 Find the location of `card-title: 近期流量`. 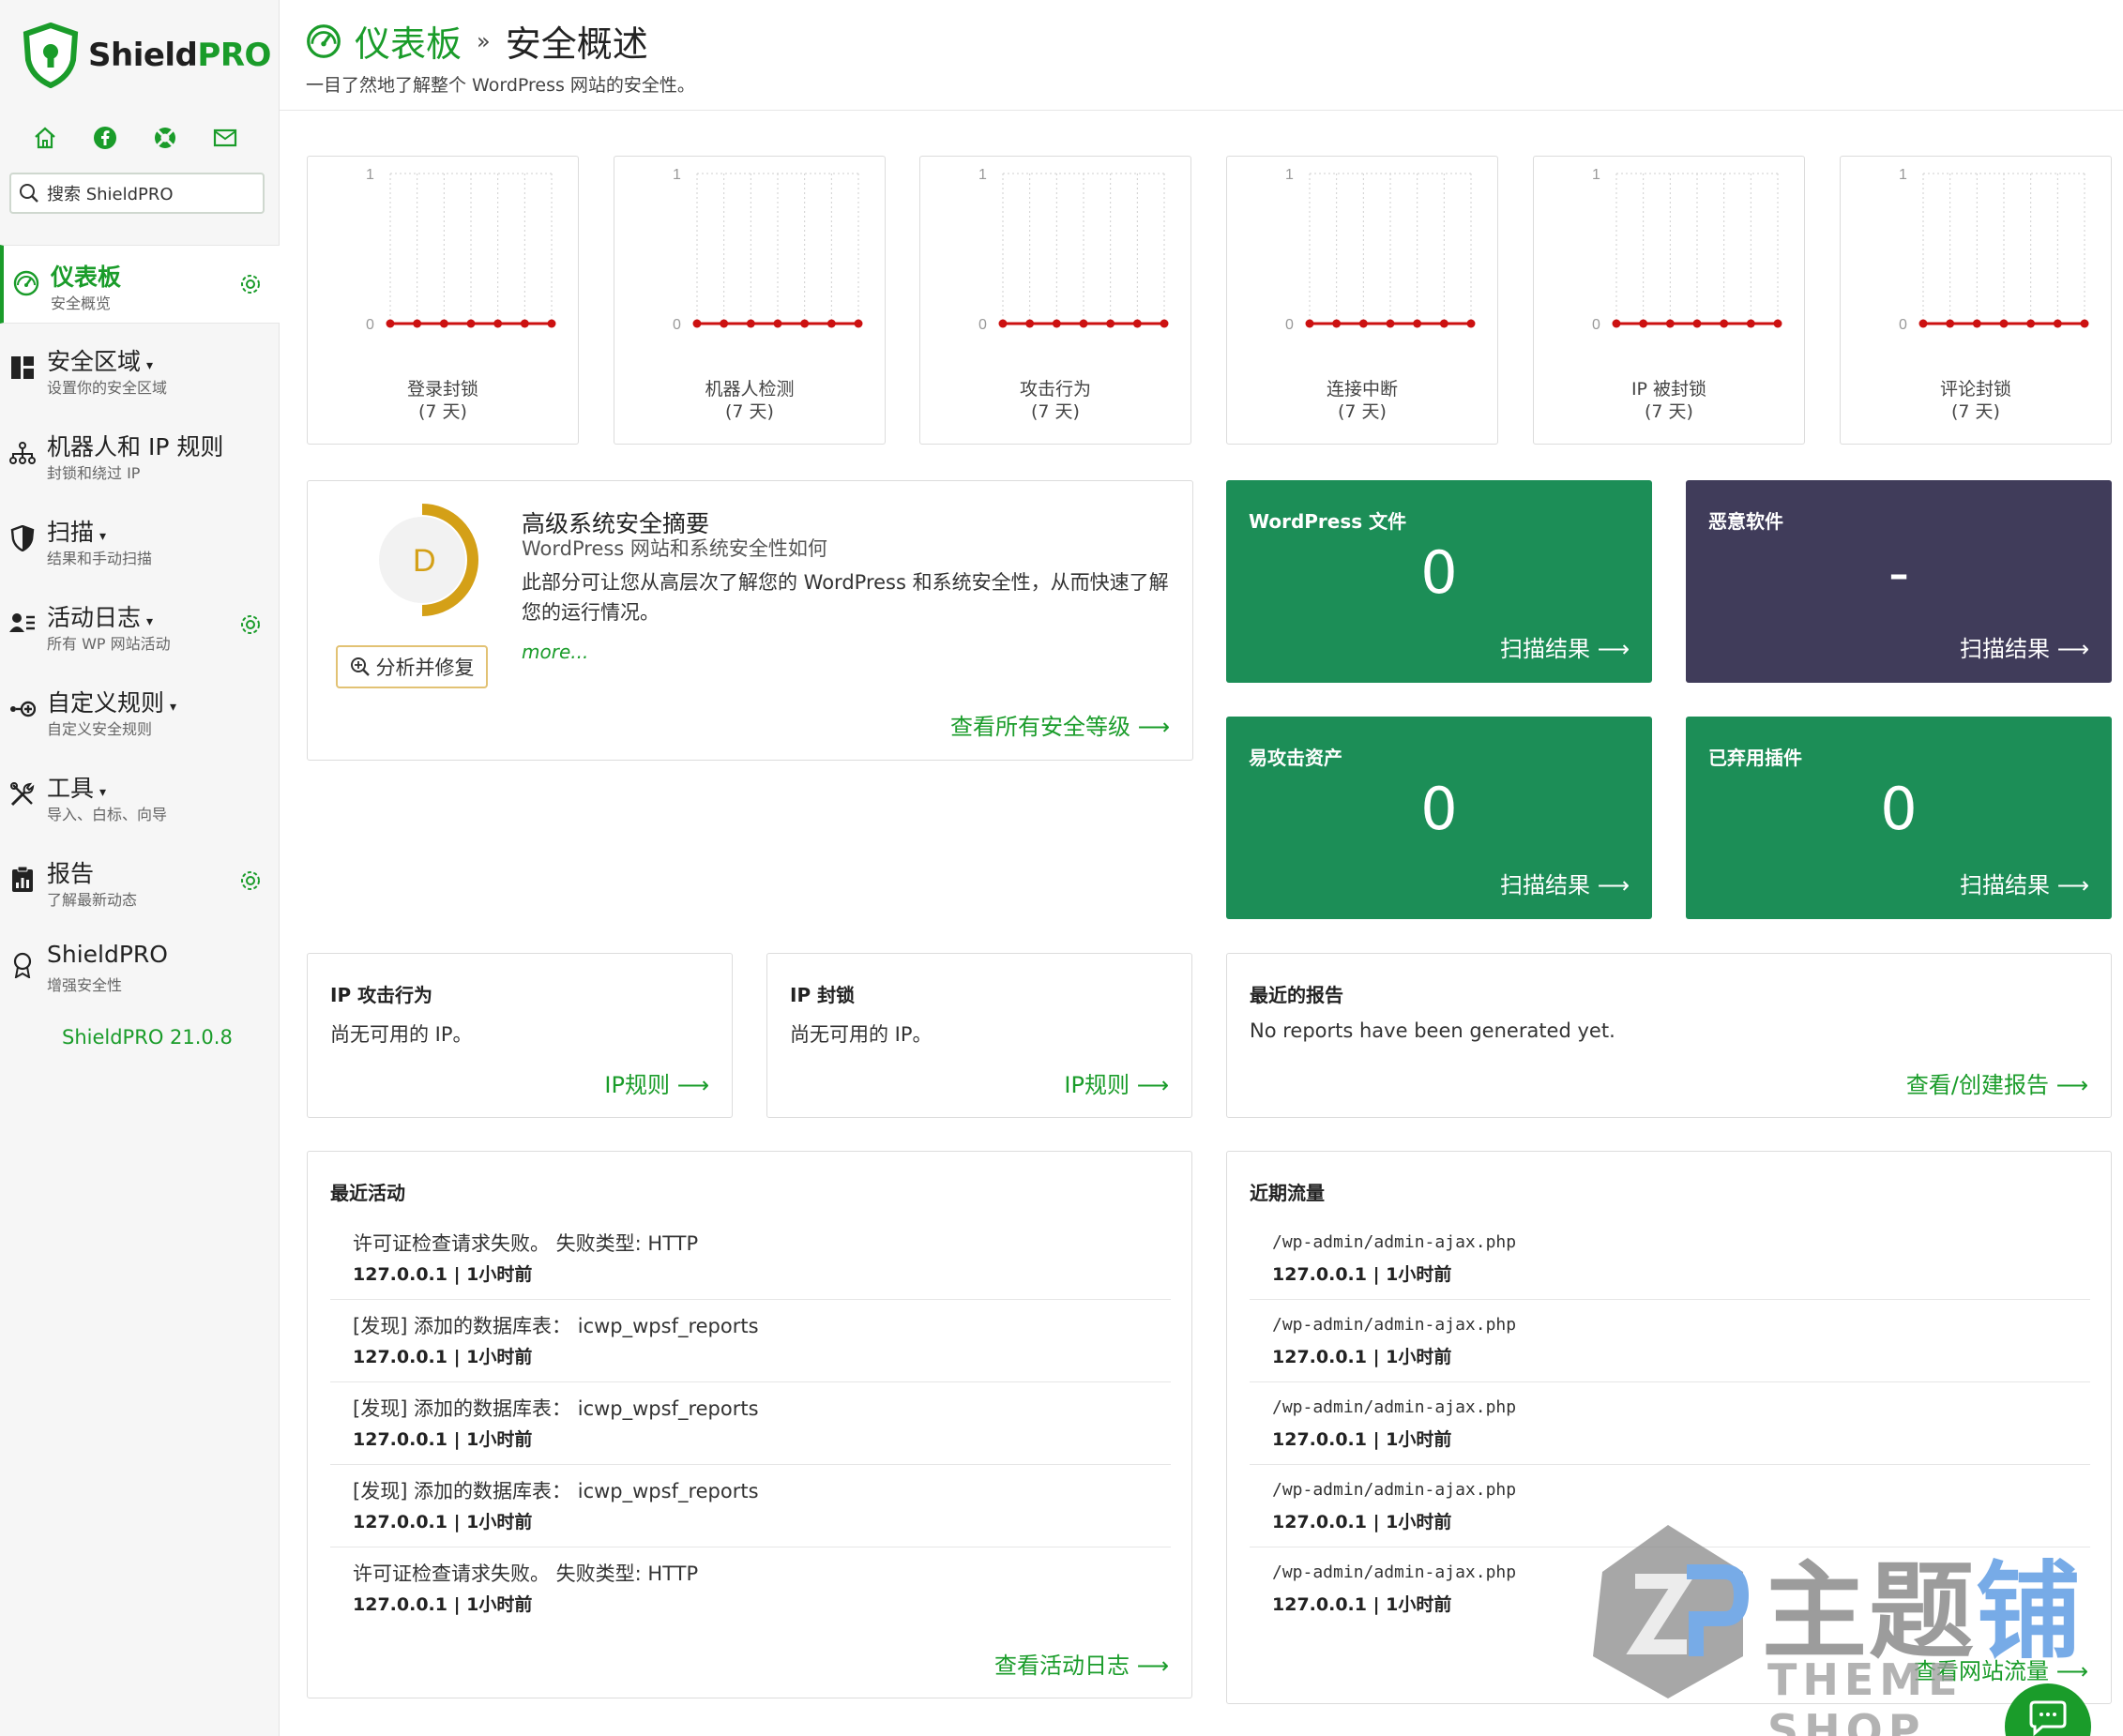

card-title: 近期流量 is located at coordinates (1287, 1193).